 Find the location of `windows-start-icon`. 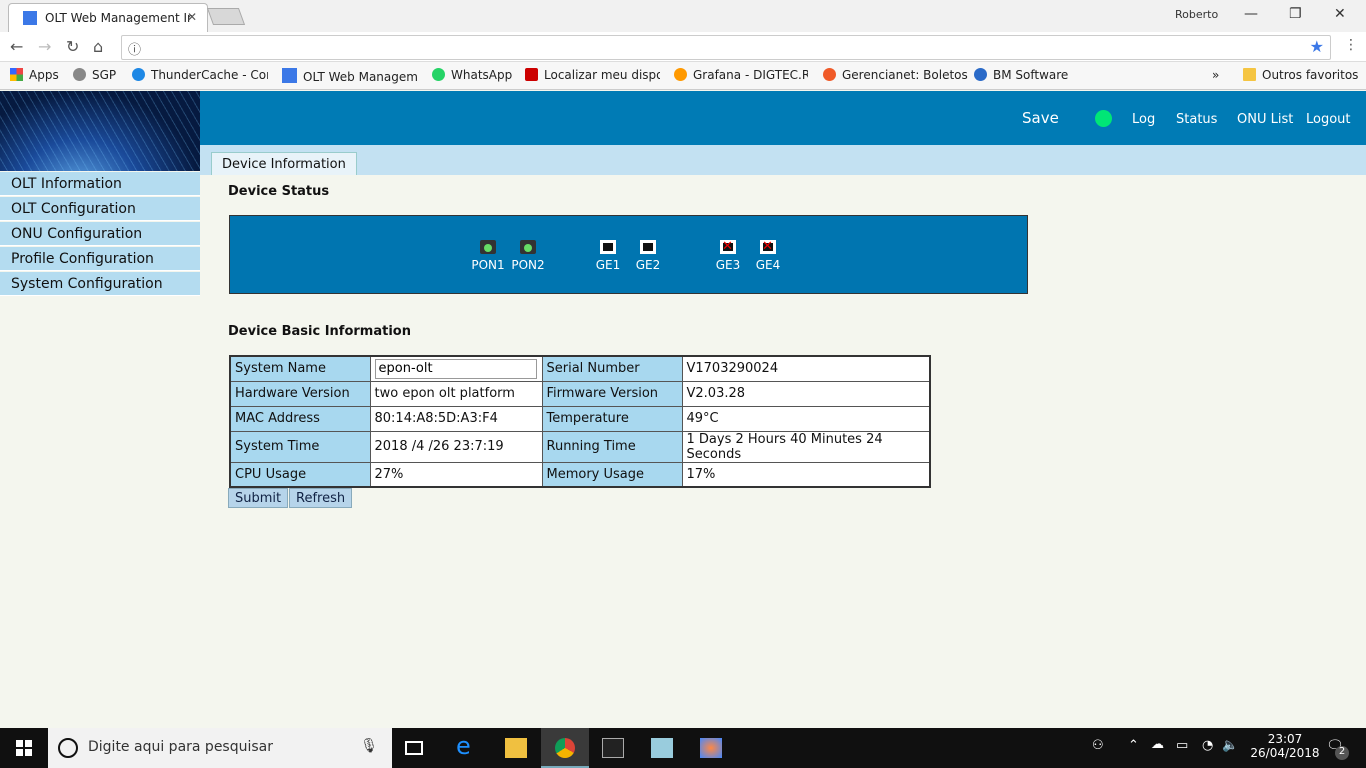

windows-start-icon is located at coordinates (24, 748).